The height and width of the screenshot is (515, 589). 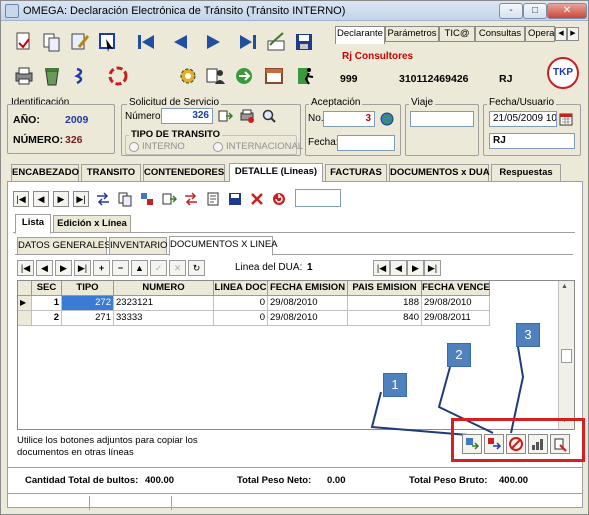 What do you see at coordinates (276, 42) in the screenshot?
I see `sign-icon` at bounding box center [276, 42].